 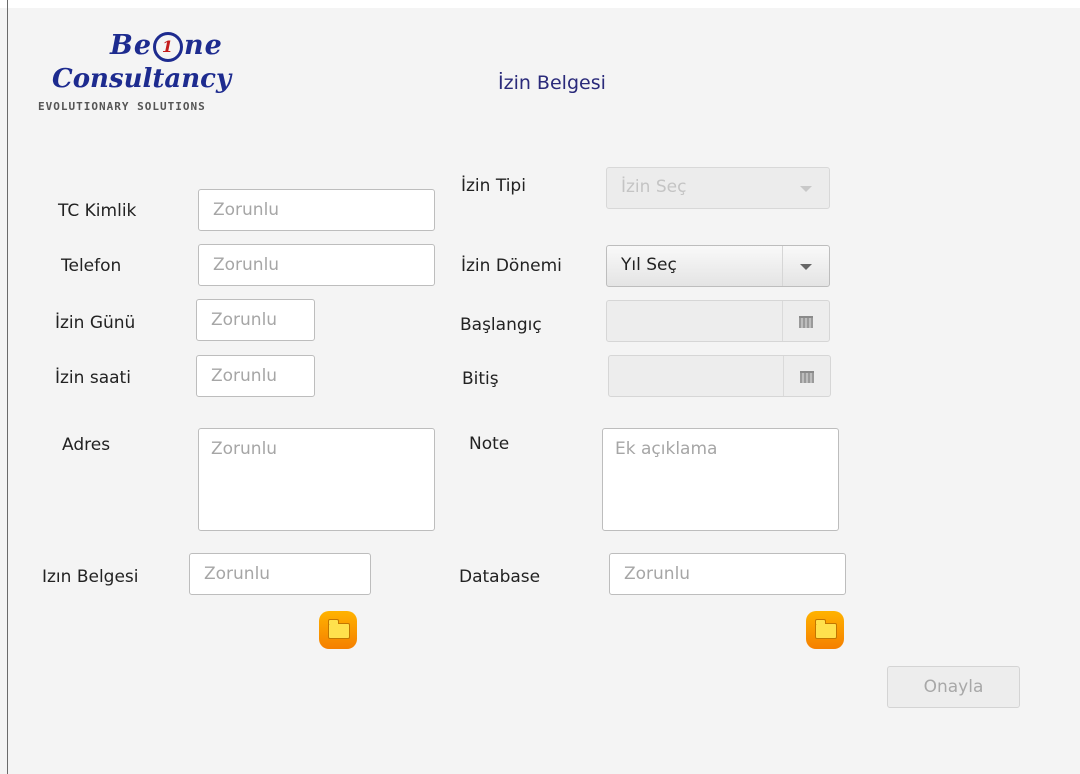 I want to click on baslangic-label: Başlangıç, so click(x=501, y=325).